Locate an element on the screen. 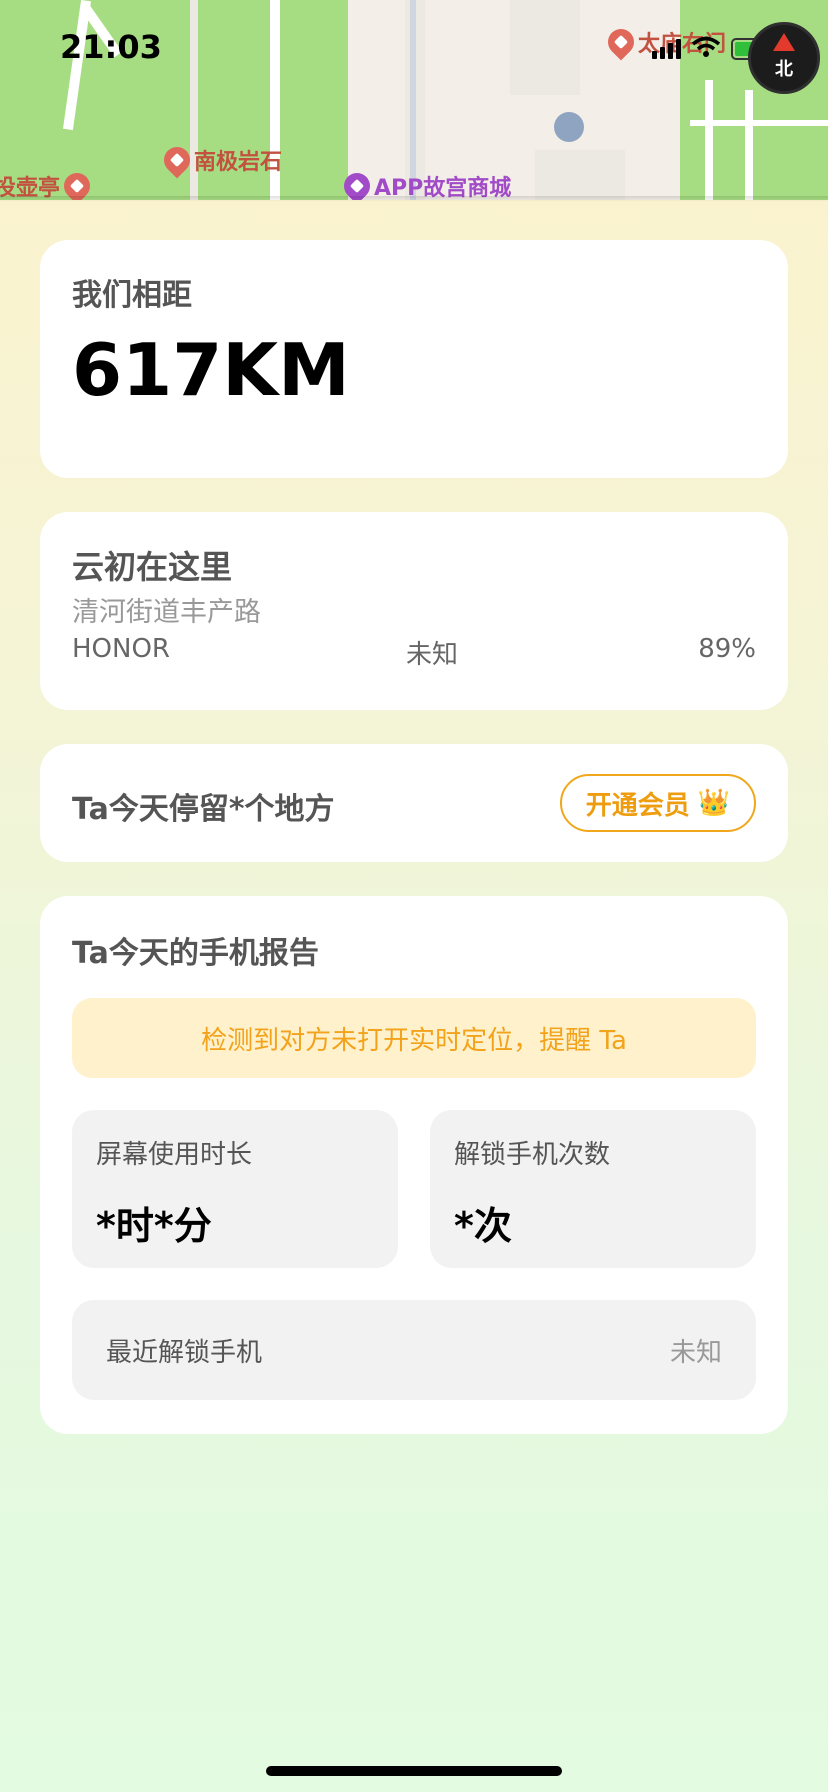 The height and width of the screenshot is (1792, 828). compass-north-label: 北 is located at coordinates (784, 69).